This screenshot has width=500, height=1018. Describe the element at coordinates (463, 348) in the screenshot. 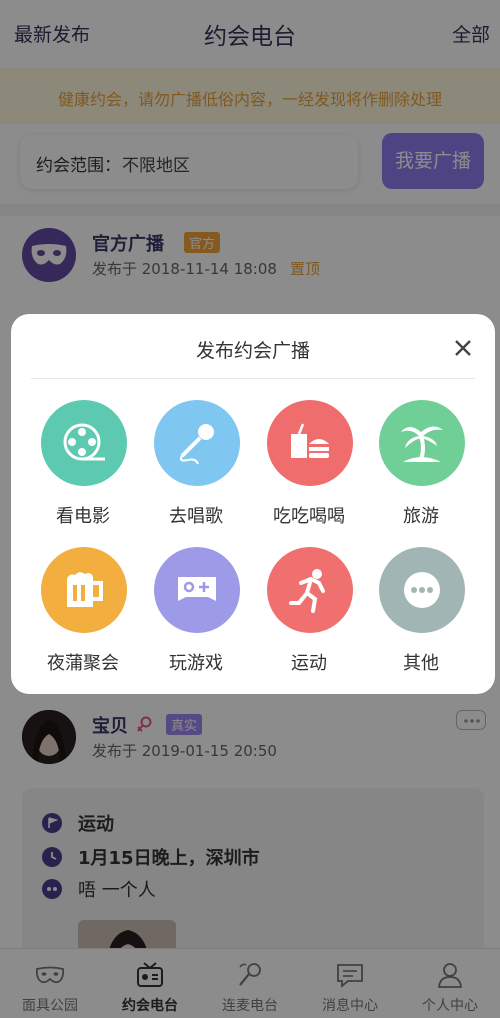

I see `close-icon` at that location.